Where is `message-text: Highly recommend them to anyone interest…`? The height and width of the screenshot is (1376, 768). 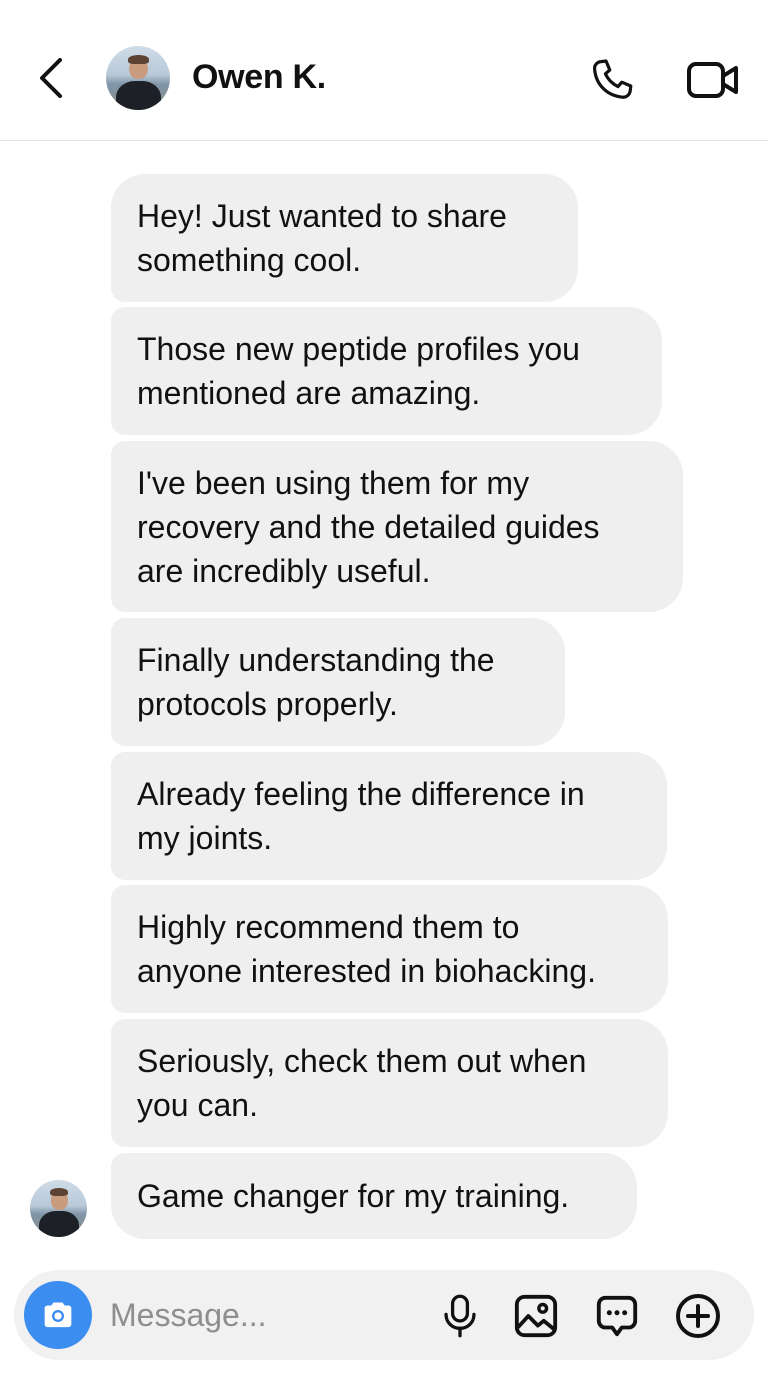
message-text: Highly recommend them to anyone interest… is located at coordinates (366, 949).